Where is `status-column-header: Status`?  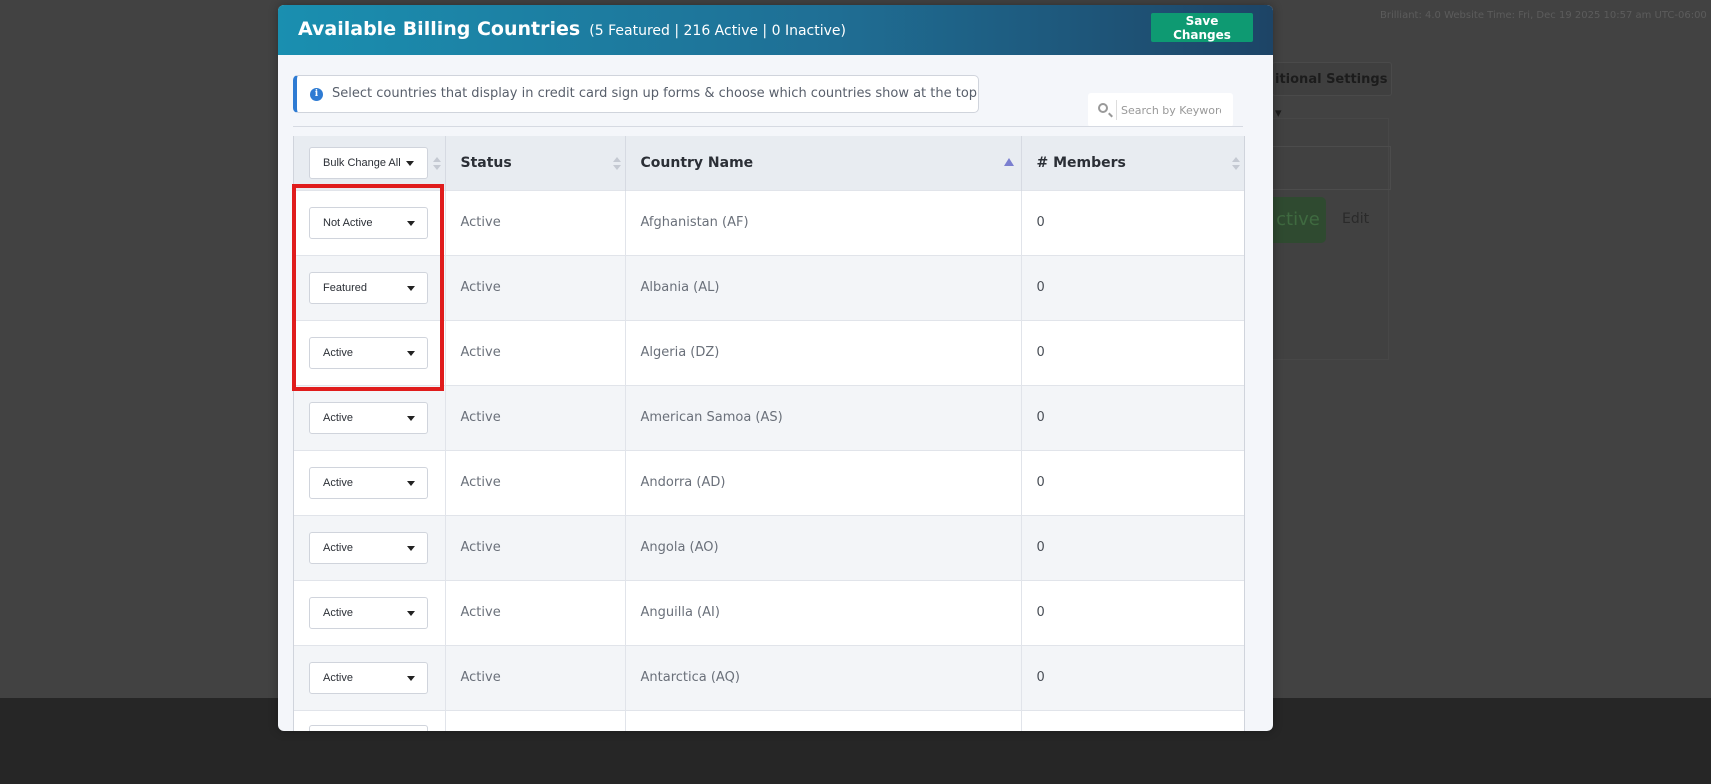 status-column-header: Status is located at coordinates (535, 163).